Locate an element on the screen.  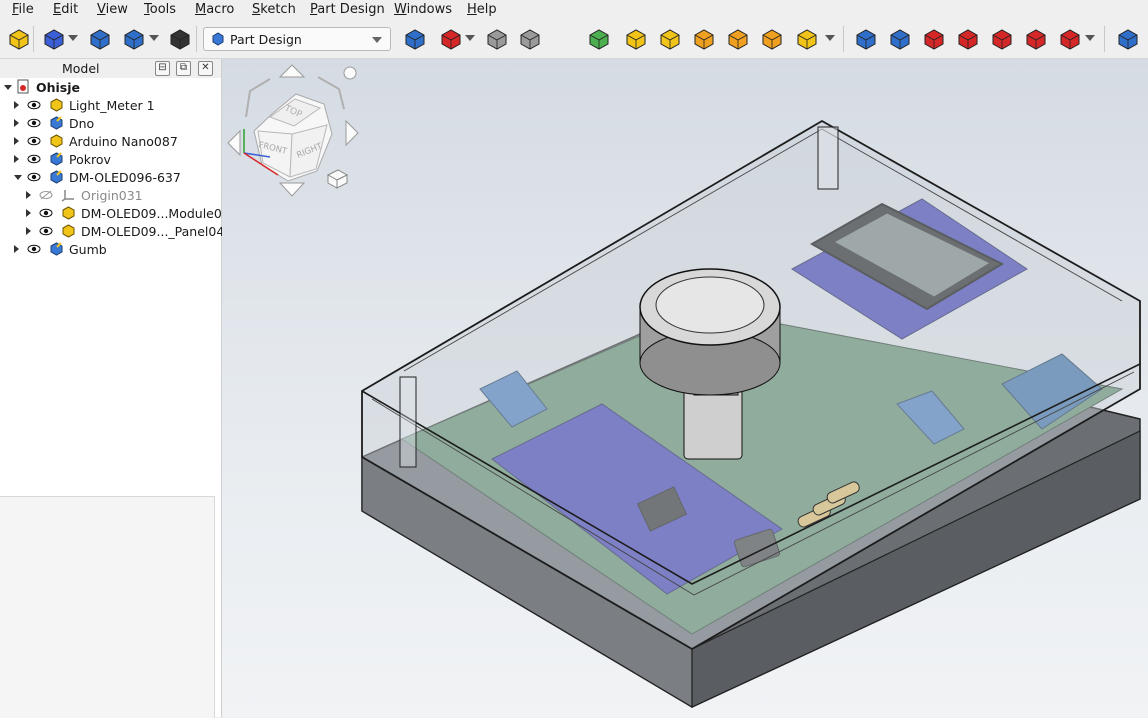
subtractive-primitive-icon is located at coordinates (1070, 39).